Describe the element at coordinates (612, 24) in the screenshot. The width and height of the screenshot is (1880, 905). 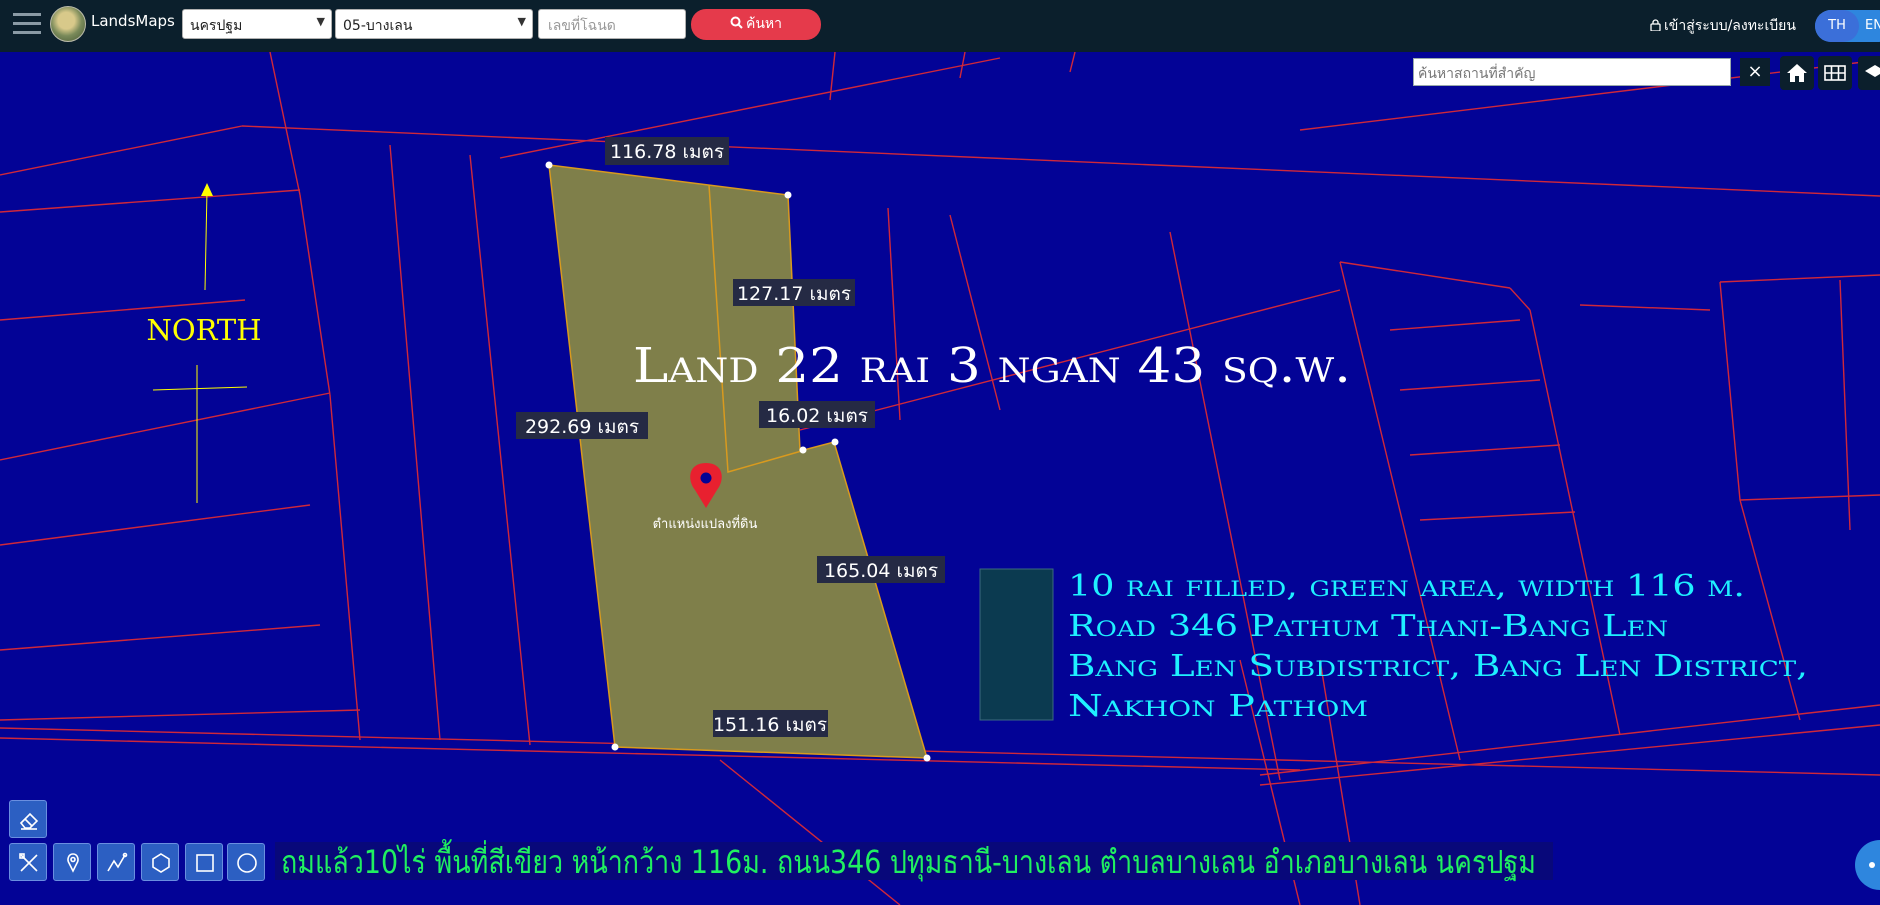
I see `deed-number-input: เลขที่โฉนด` at that location.